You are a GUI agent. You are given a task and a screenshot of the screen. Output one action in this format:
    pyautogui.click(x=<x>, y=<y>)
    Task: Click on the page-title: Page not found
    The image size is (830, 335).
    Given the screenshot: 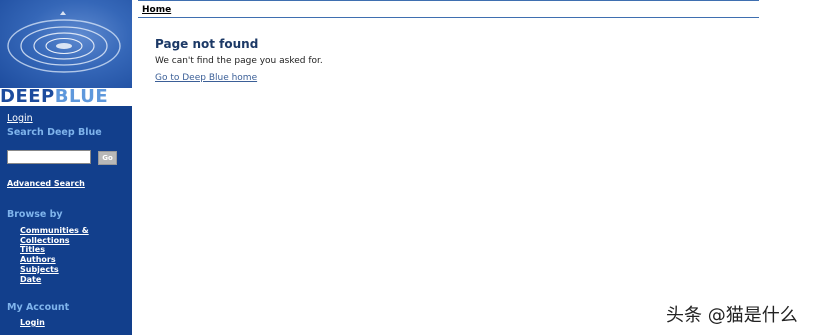 What is the action you would take?
    pyautogui.click(x=207, y=44)
    